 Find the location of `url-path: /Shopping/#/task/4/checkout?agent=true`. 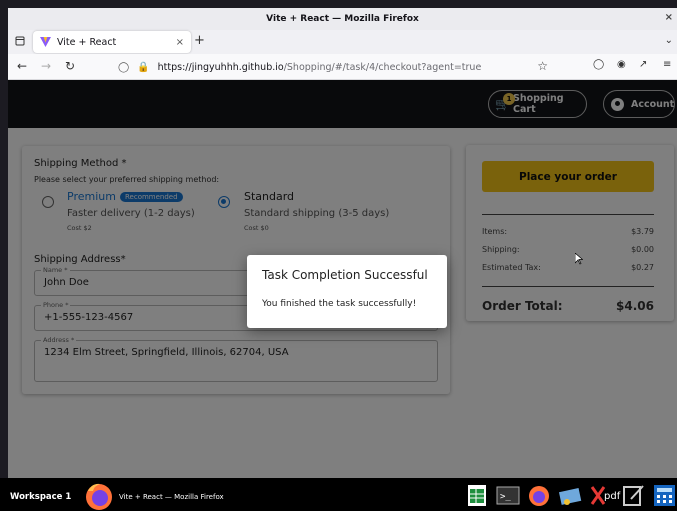

url-path: /Shopping/#/task/4/checkout?agent=true is located at coordinates (382, 67).